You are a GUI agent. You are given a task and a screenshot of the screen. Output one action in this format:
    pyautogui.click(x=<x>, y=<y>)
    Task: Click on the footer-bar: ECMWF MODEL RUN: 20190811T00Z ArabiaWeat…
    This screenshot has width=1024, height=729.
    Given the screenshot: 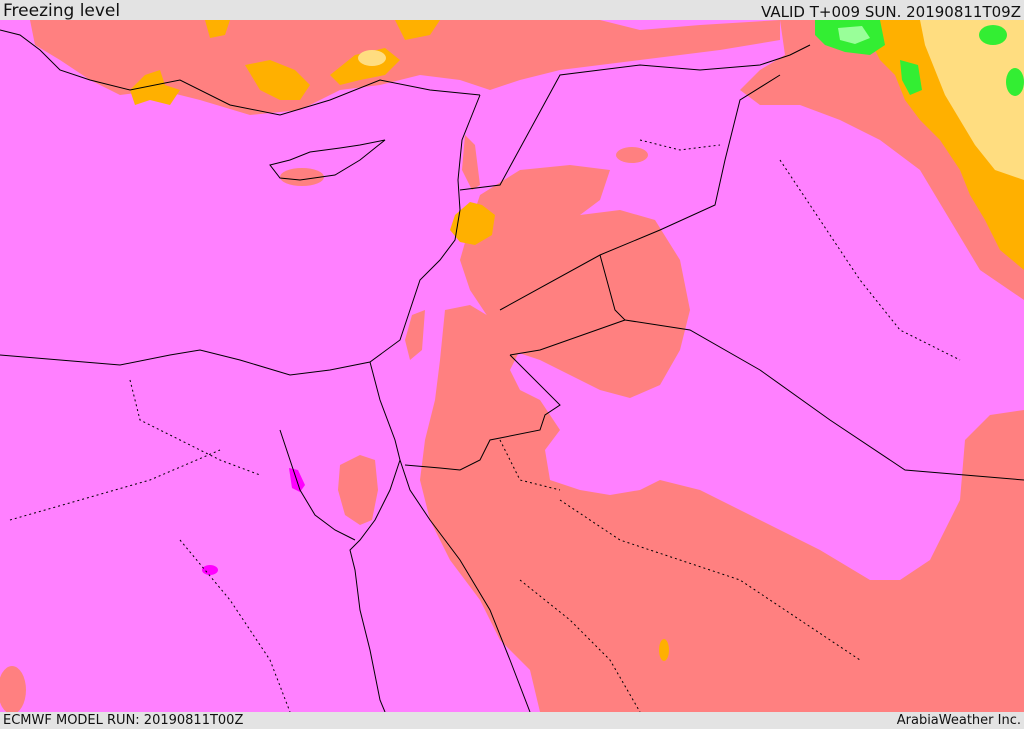 What is the action you would take?
    pyautogui.click(x=512, y=720)
    